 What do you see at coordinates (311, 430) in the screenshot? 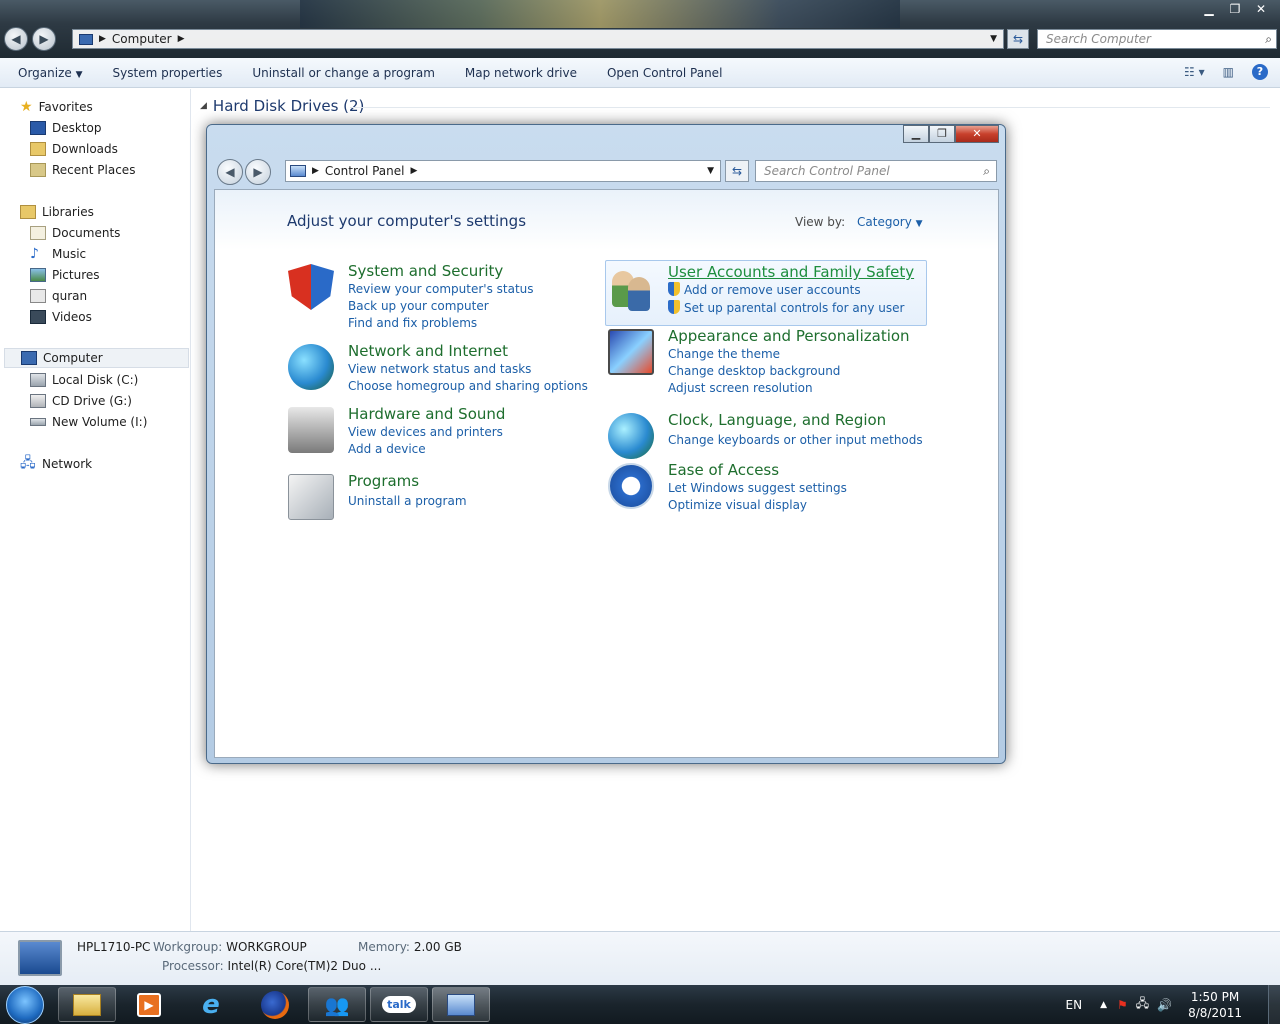
I see `printer-speaker-icon` at bounding box center [311, 430].